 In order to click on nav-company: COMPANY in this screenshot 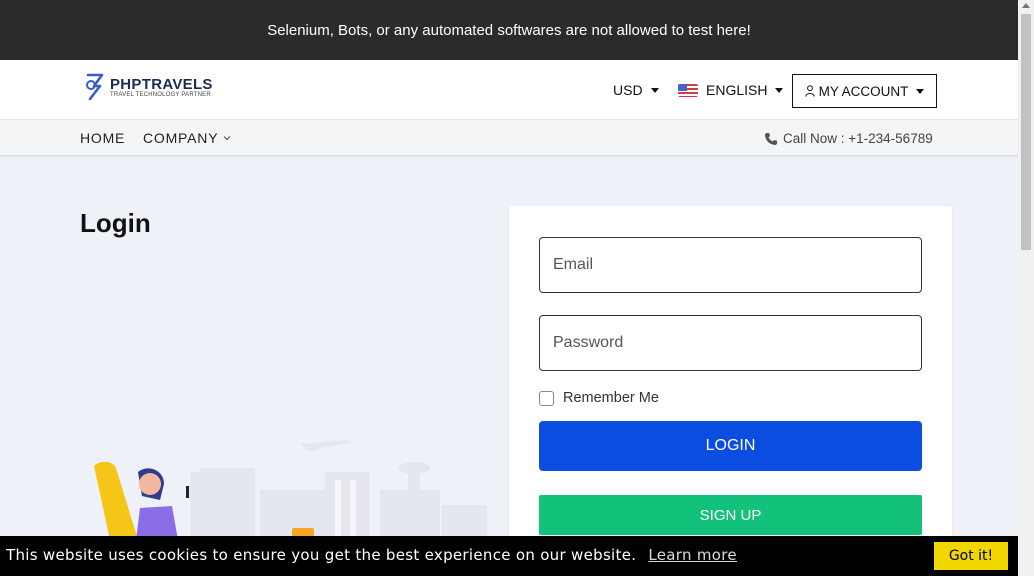, I will do `click(187, 138)`.